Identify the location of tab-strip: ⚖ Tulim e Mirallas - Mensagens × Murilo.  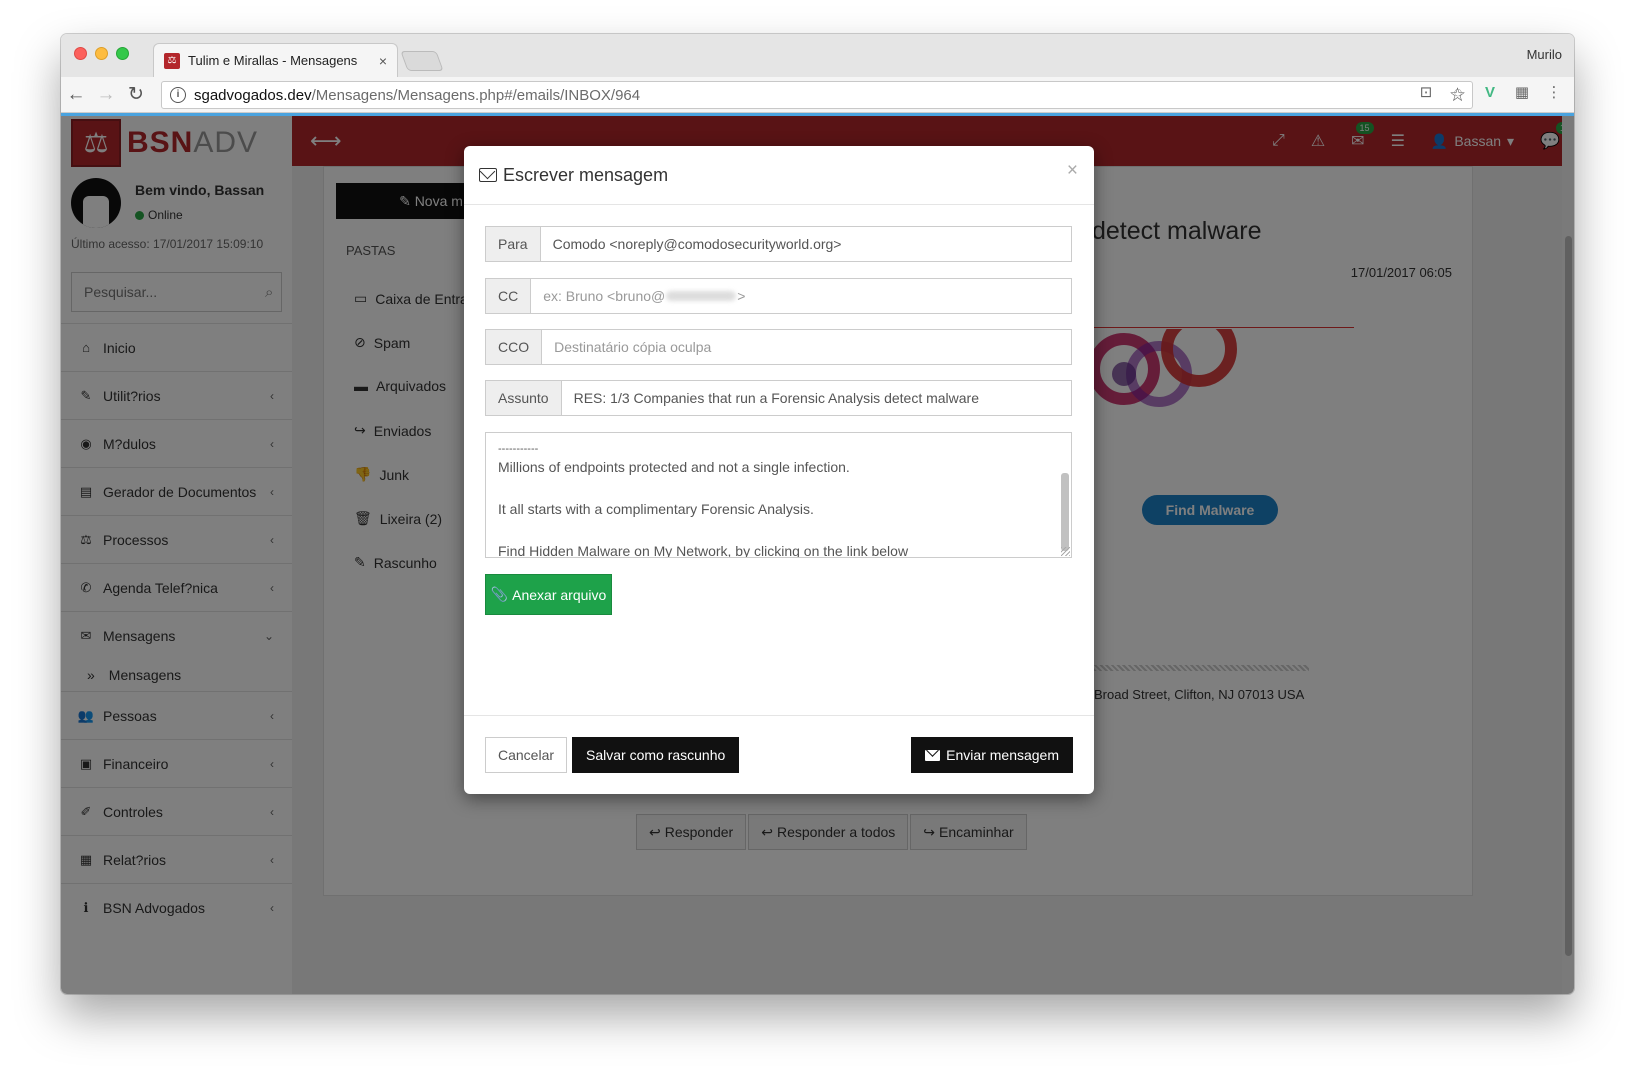
(817, 55).